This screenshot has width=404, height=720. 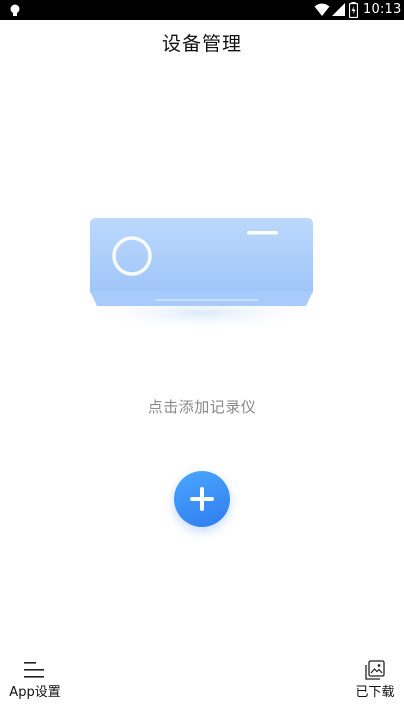 What do you see at coordinates (15, 10) in the screenshot?
I see `notification-icon` at bounding box center [15, 10].